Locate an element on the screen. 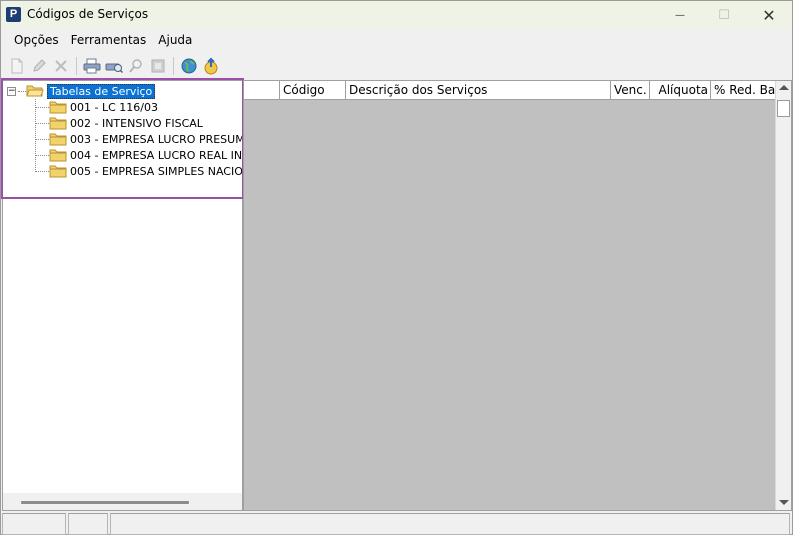  tree-item-label: 004 - EMPRESA LUCRO REAL INTEN is located at coordinates (156, 155).